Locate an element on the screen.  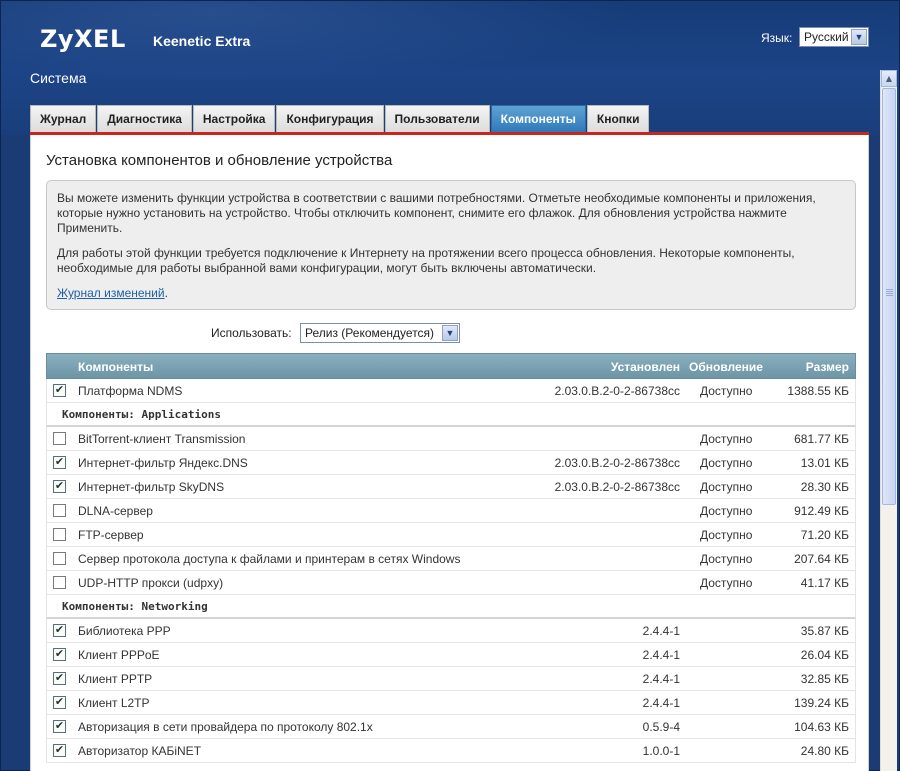
product-name: Keenetic Extra is located at coordinates (202, 41).